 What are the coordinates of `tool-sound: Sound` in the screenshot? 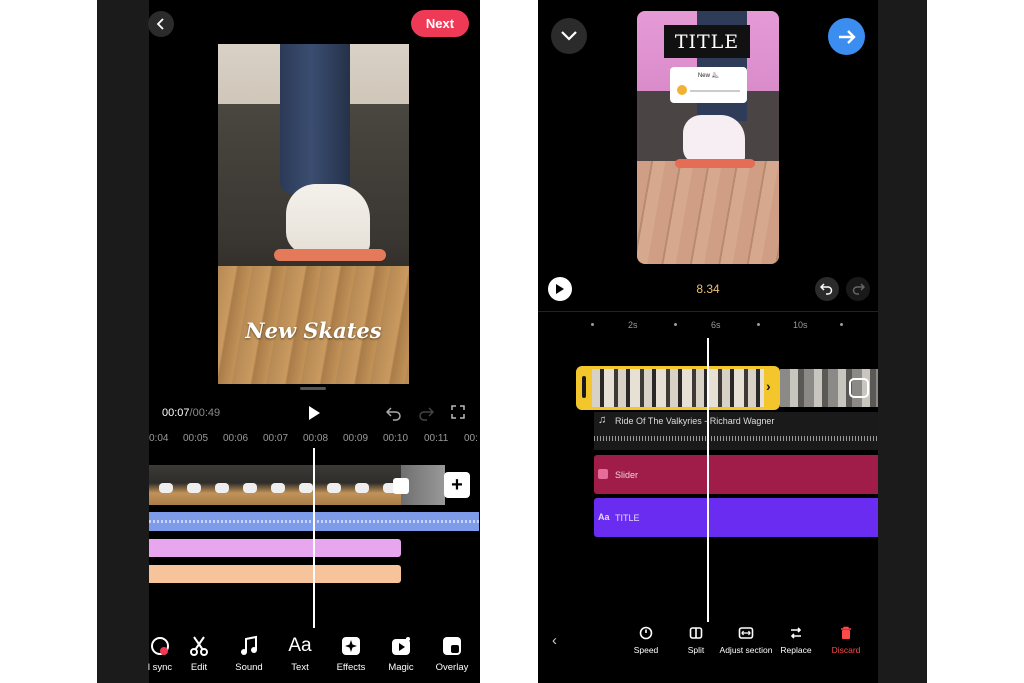 It's located at (249, 653).